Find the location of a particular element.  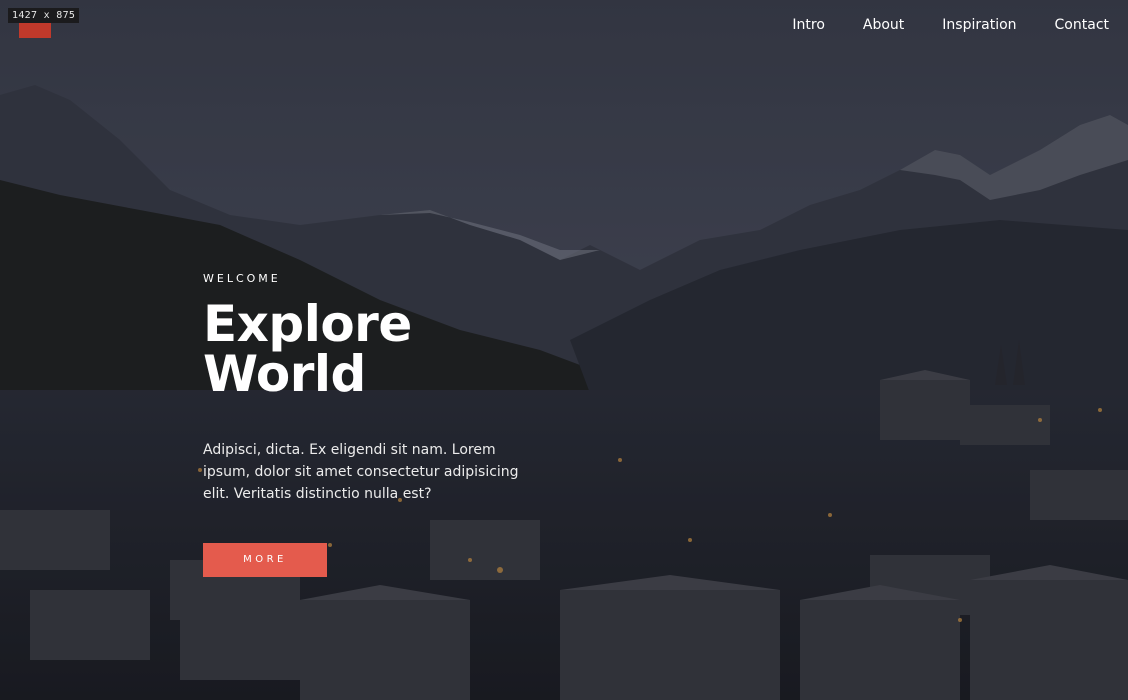

main-nav: Intro About Inspiration Contact is located at coordinates (931, 25).